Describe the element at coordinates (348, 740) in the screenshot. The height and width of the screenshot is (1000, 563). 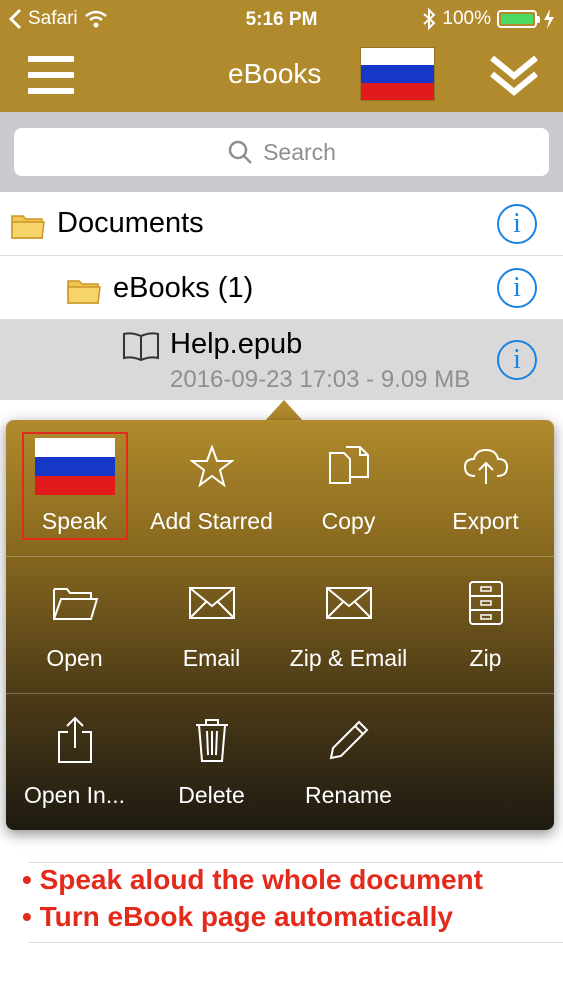
I see `pencil-icon` at that location.